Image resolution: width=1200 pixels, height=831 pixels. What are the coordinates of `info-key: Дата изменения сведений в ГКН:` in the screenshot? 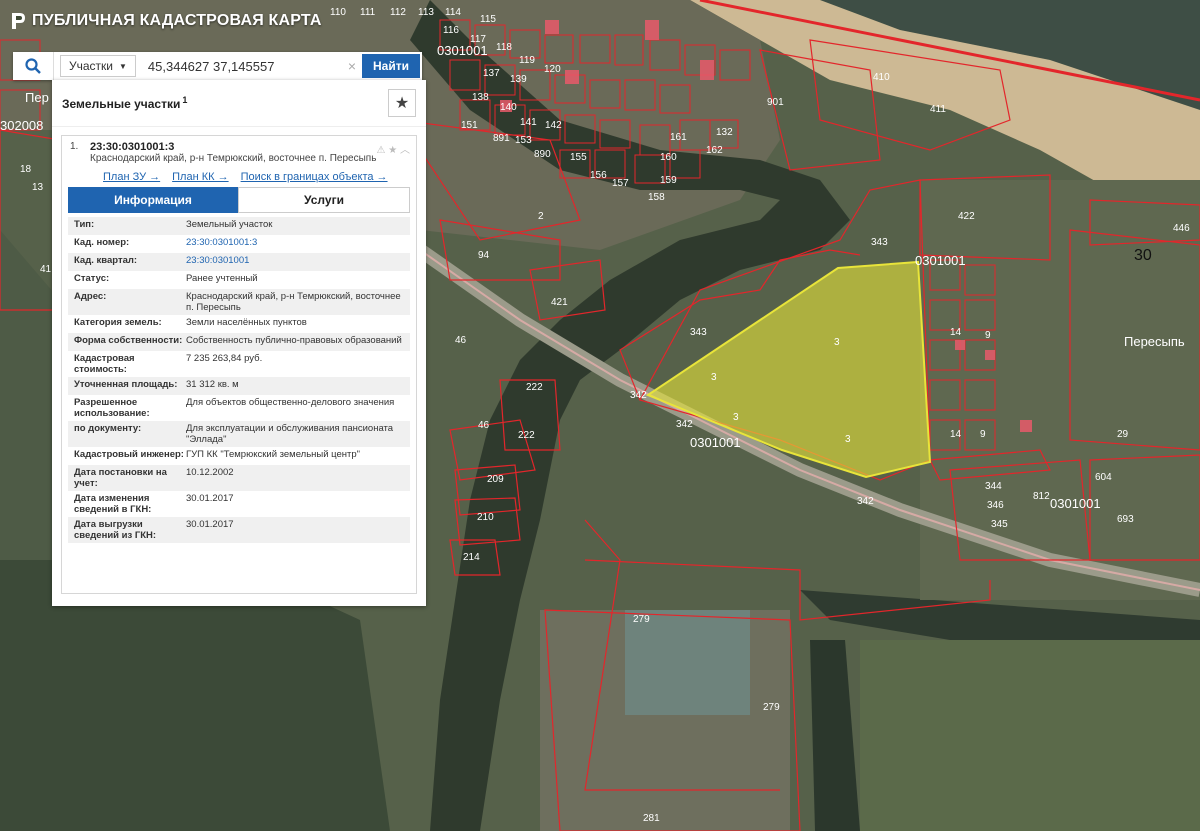 It's located at (113, 504).